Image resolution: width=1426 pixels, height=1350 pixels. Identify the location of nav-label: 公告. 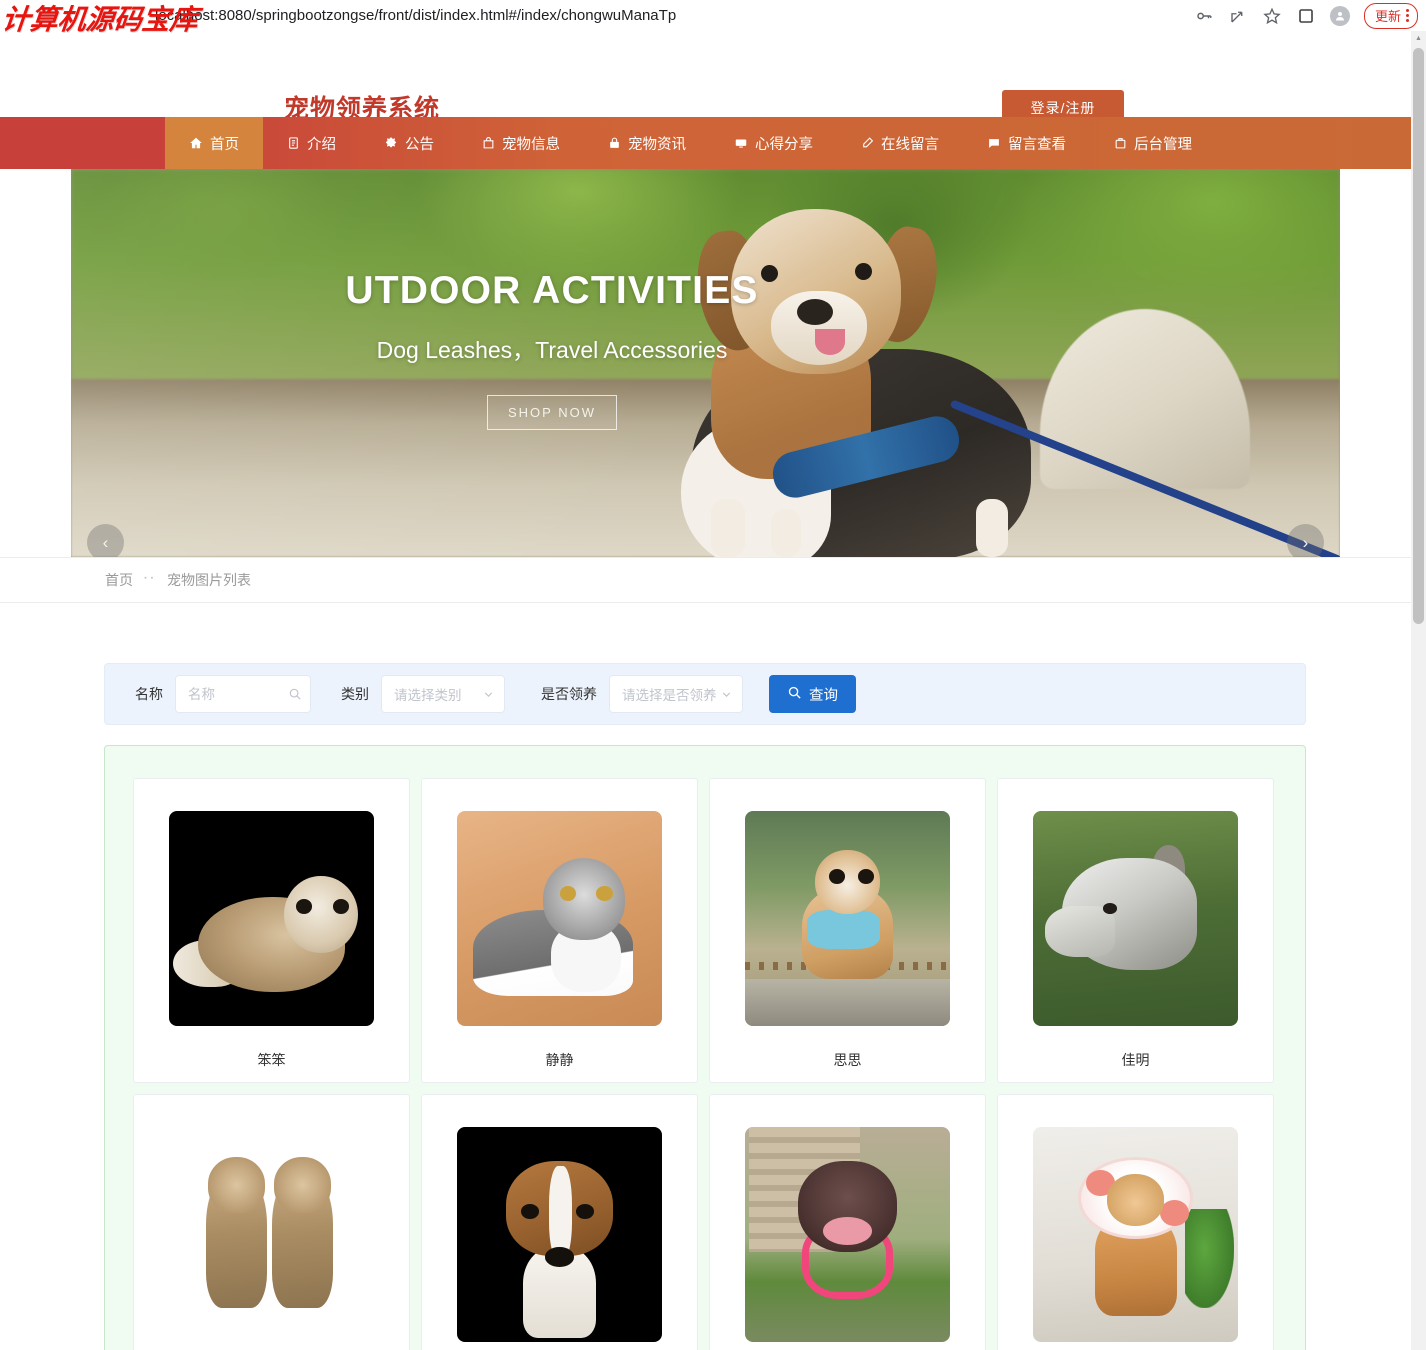
(419, 144).